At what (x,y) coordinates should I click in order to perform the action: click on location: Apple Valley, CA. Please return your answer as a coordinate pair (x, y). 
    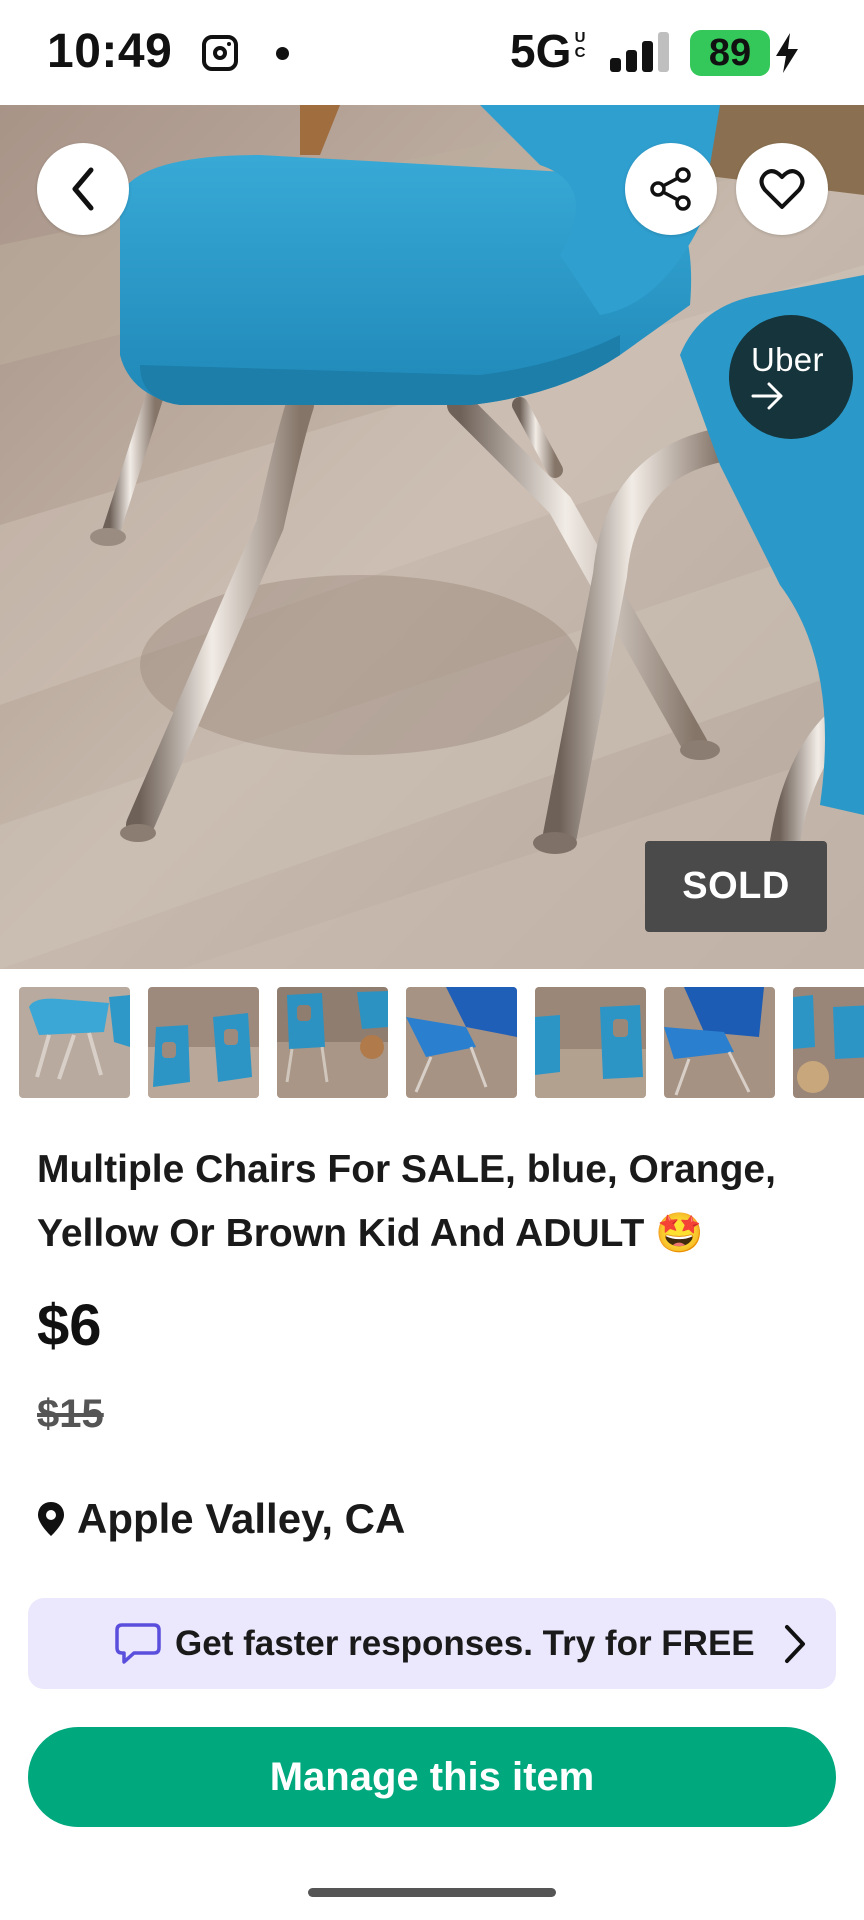
    Looking at the image, I should click on (221, 1519).